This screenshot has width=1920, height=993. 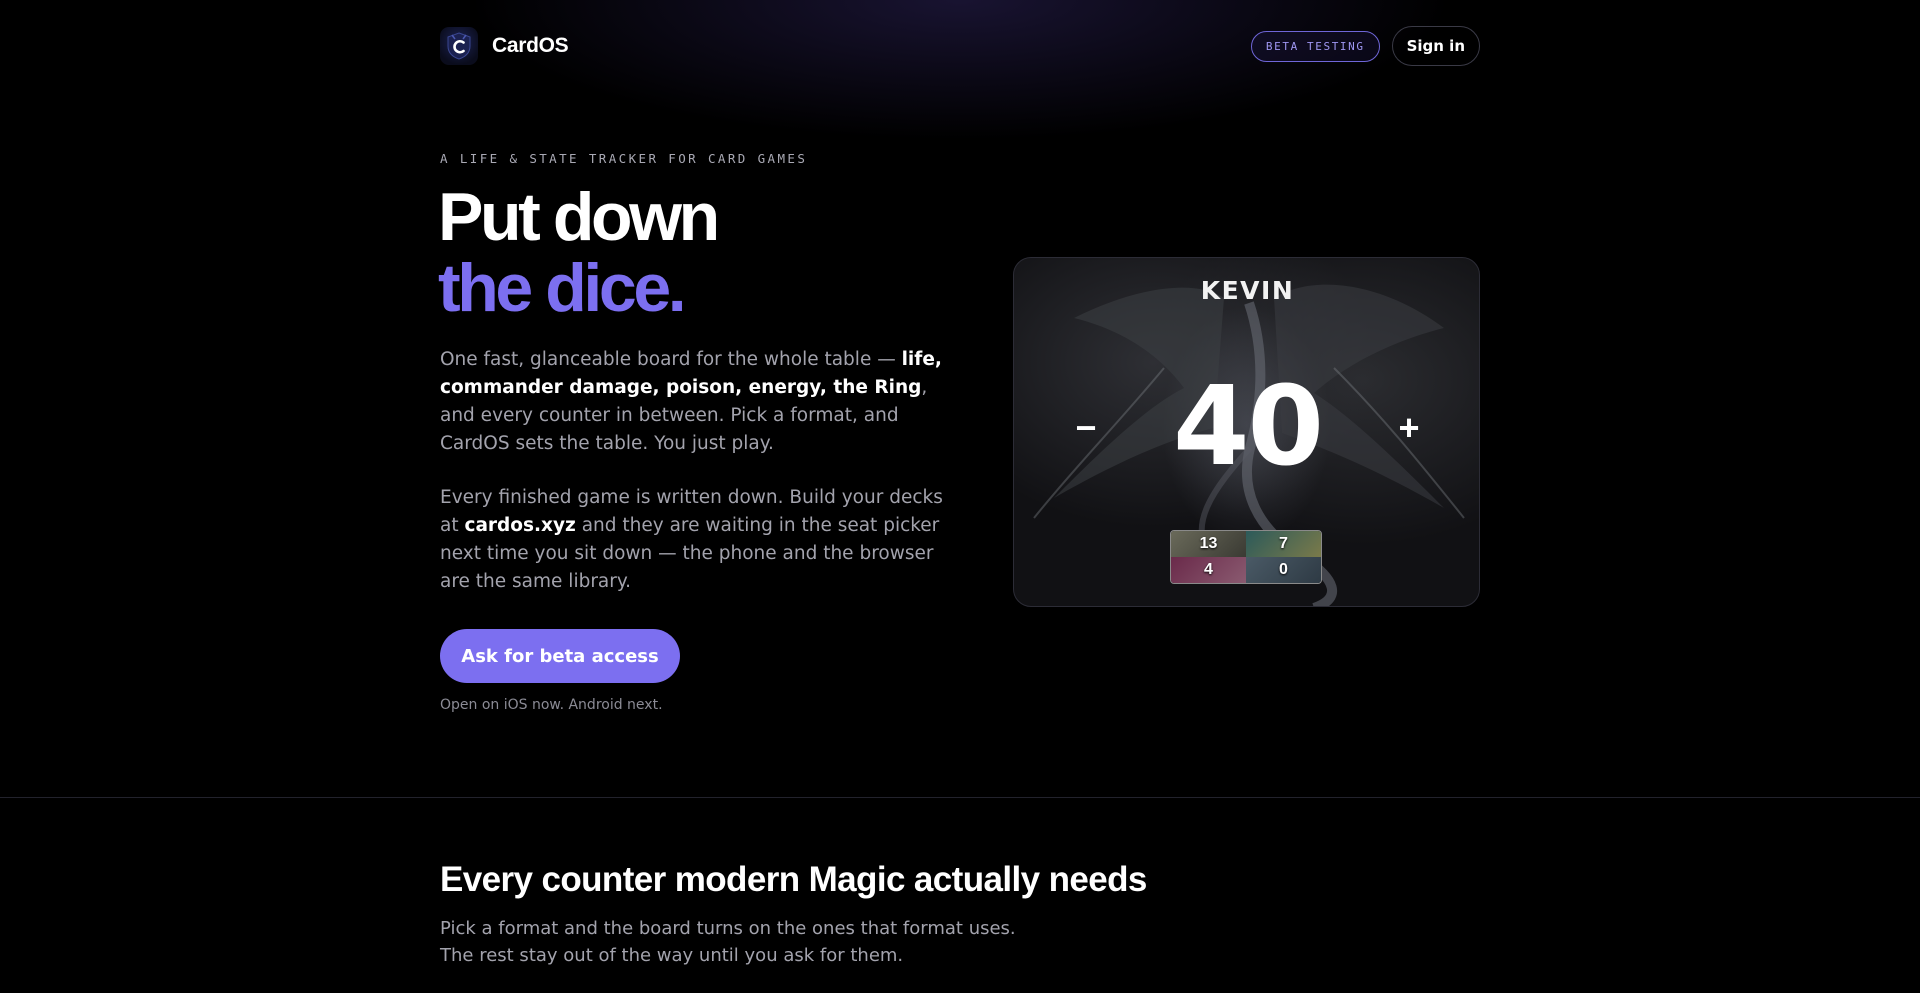 What do you see at coordinates (1246, 432) in the screenshot?
I see `player-life-card: KEVIN − 40 + 13 7 4 0` at bounding box center [1246, 432].